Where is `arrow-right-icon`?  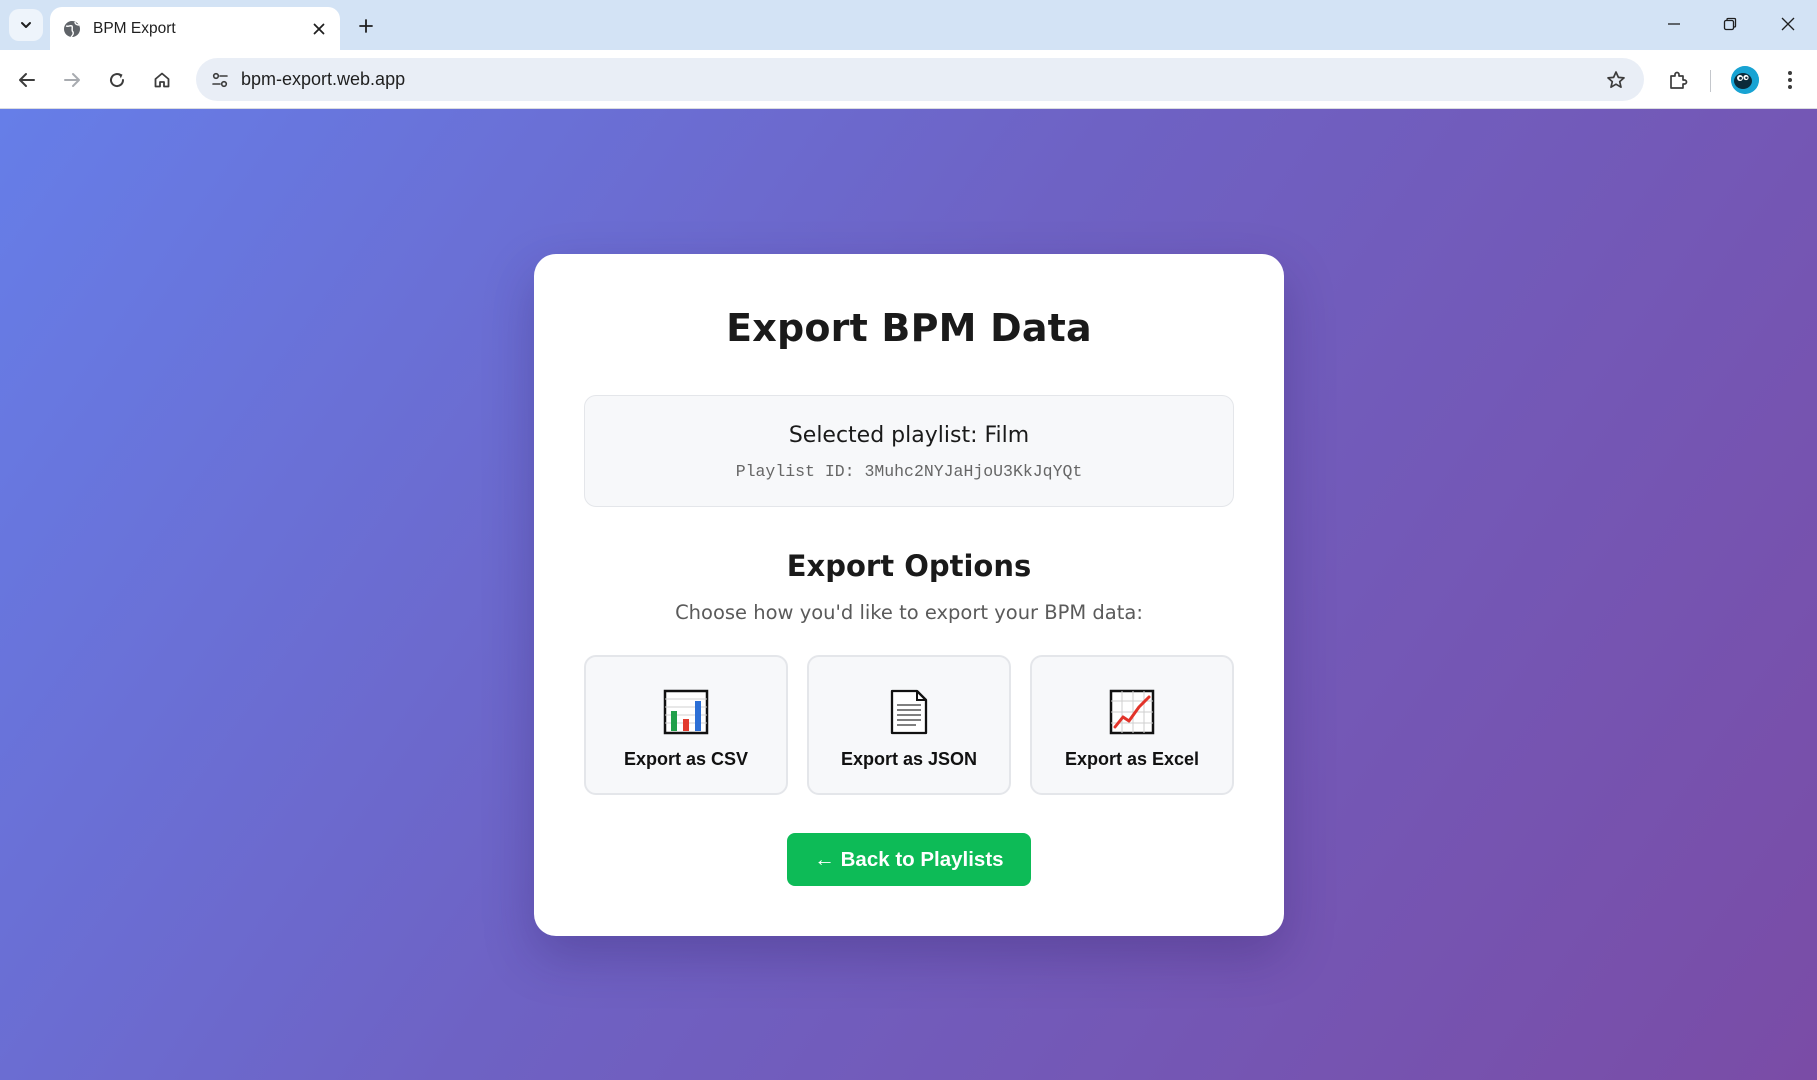
arrow-right-icon is located at coordinates (72, 80).